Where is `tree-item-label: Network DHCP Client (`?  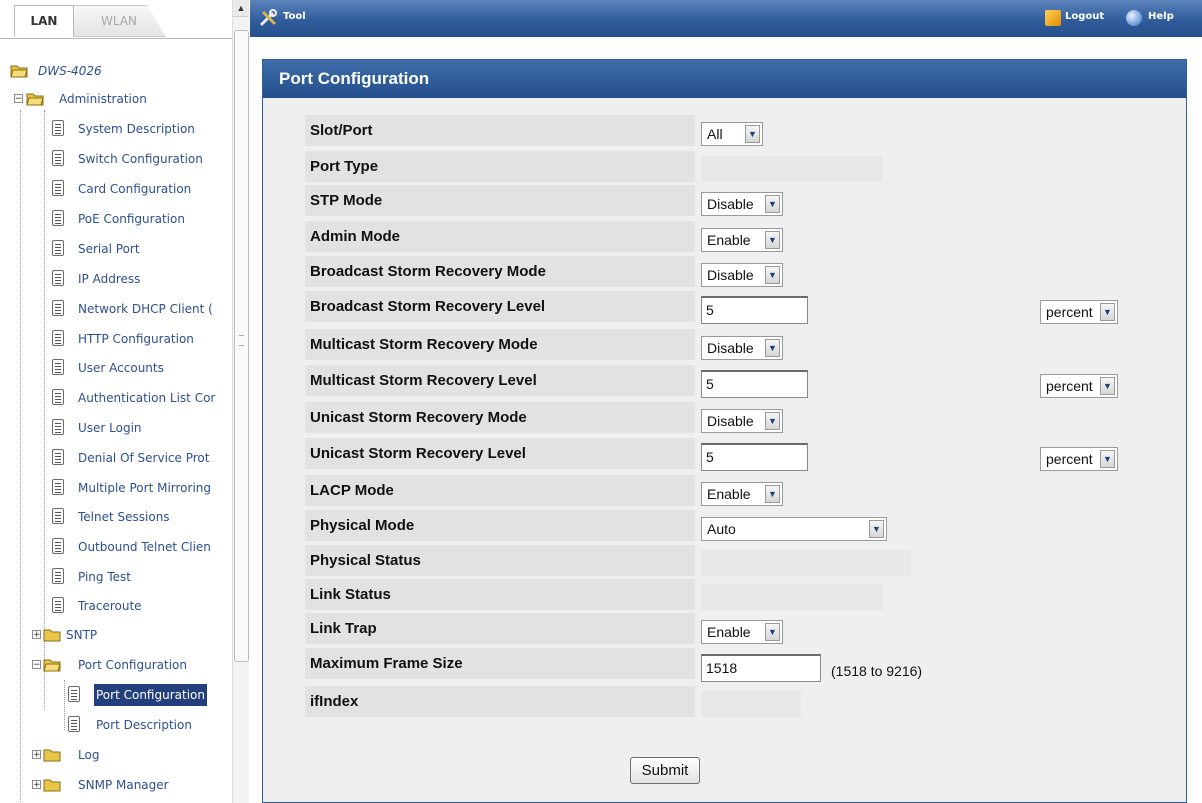
tree-item-label: Network DHCP Client ( is located at coordinates (145, 309).